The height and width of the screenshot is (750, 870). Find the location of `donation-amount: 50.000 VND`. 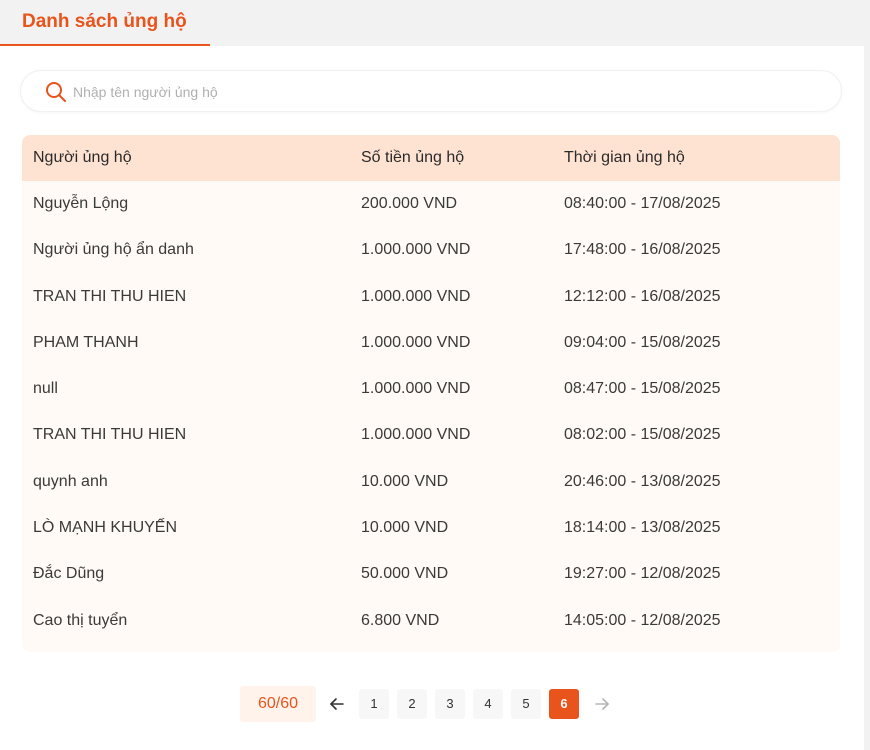

donation-amount: 50.000 VND is located at coordinates (405, 574).